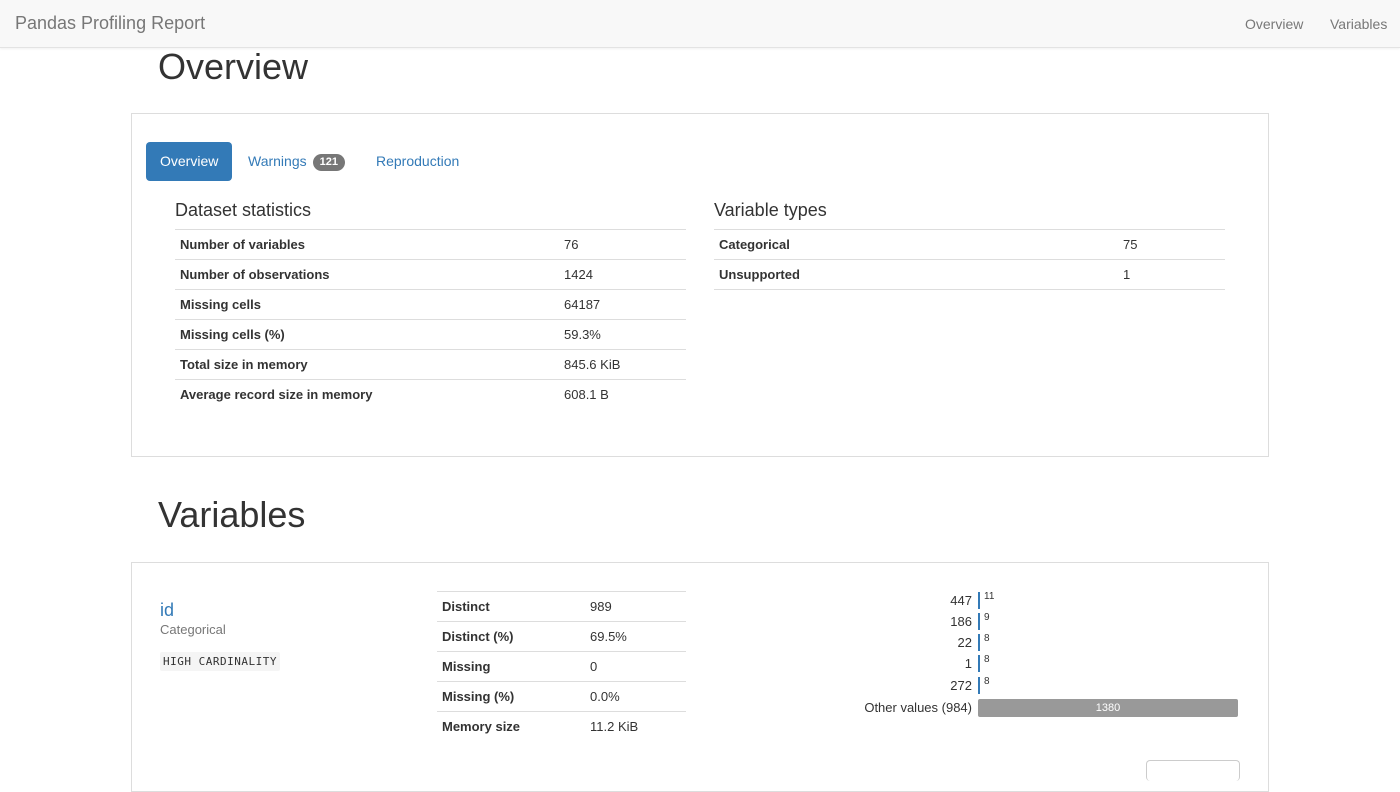  I want to click on tab-overview: Overview, so click(189, 161).